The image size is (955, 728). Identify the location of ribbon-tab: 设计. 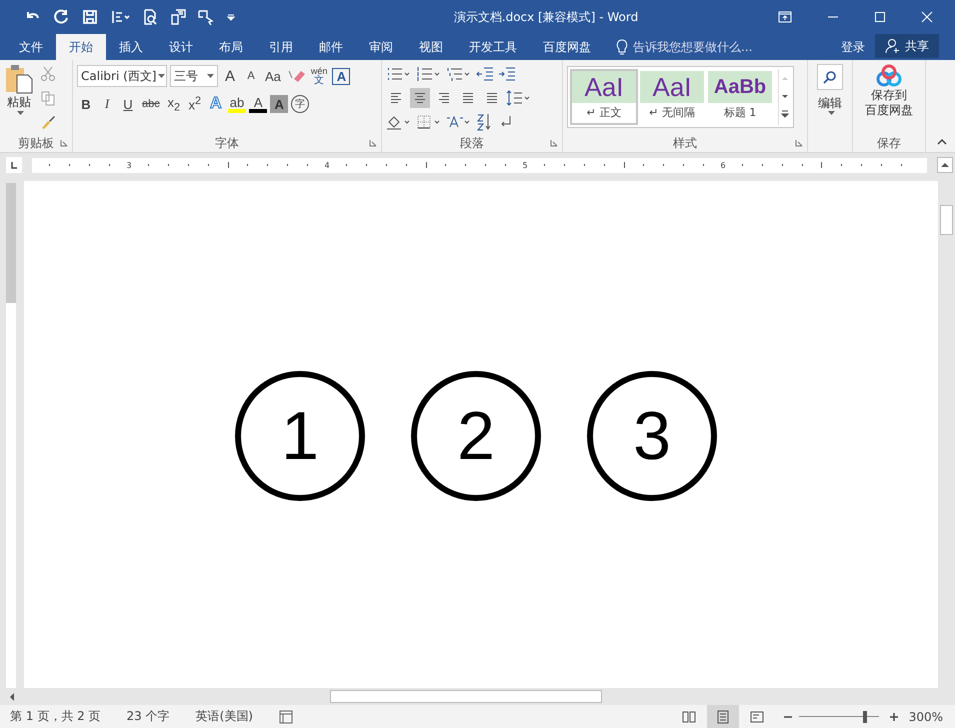
(181, 47).